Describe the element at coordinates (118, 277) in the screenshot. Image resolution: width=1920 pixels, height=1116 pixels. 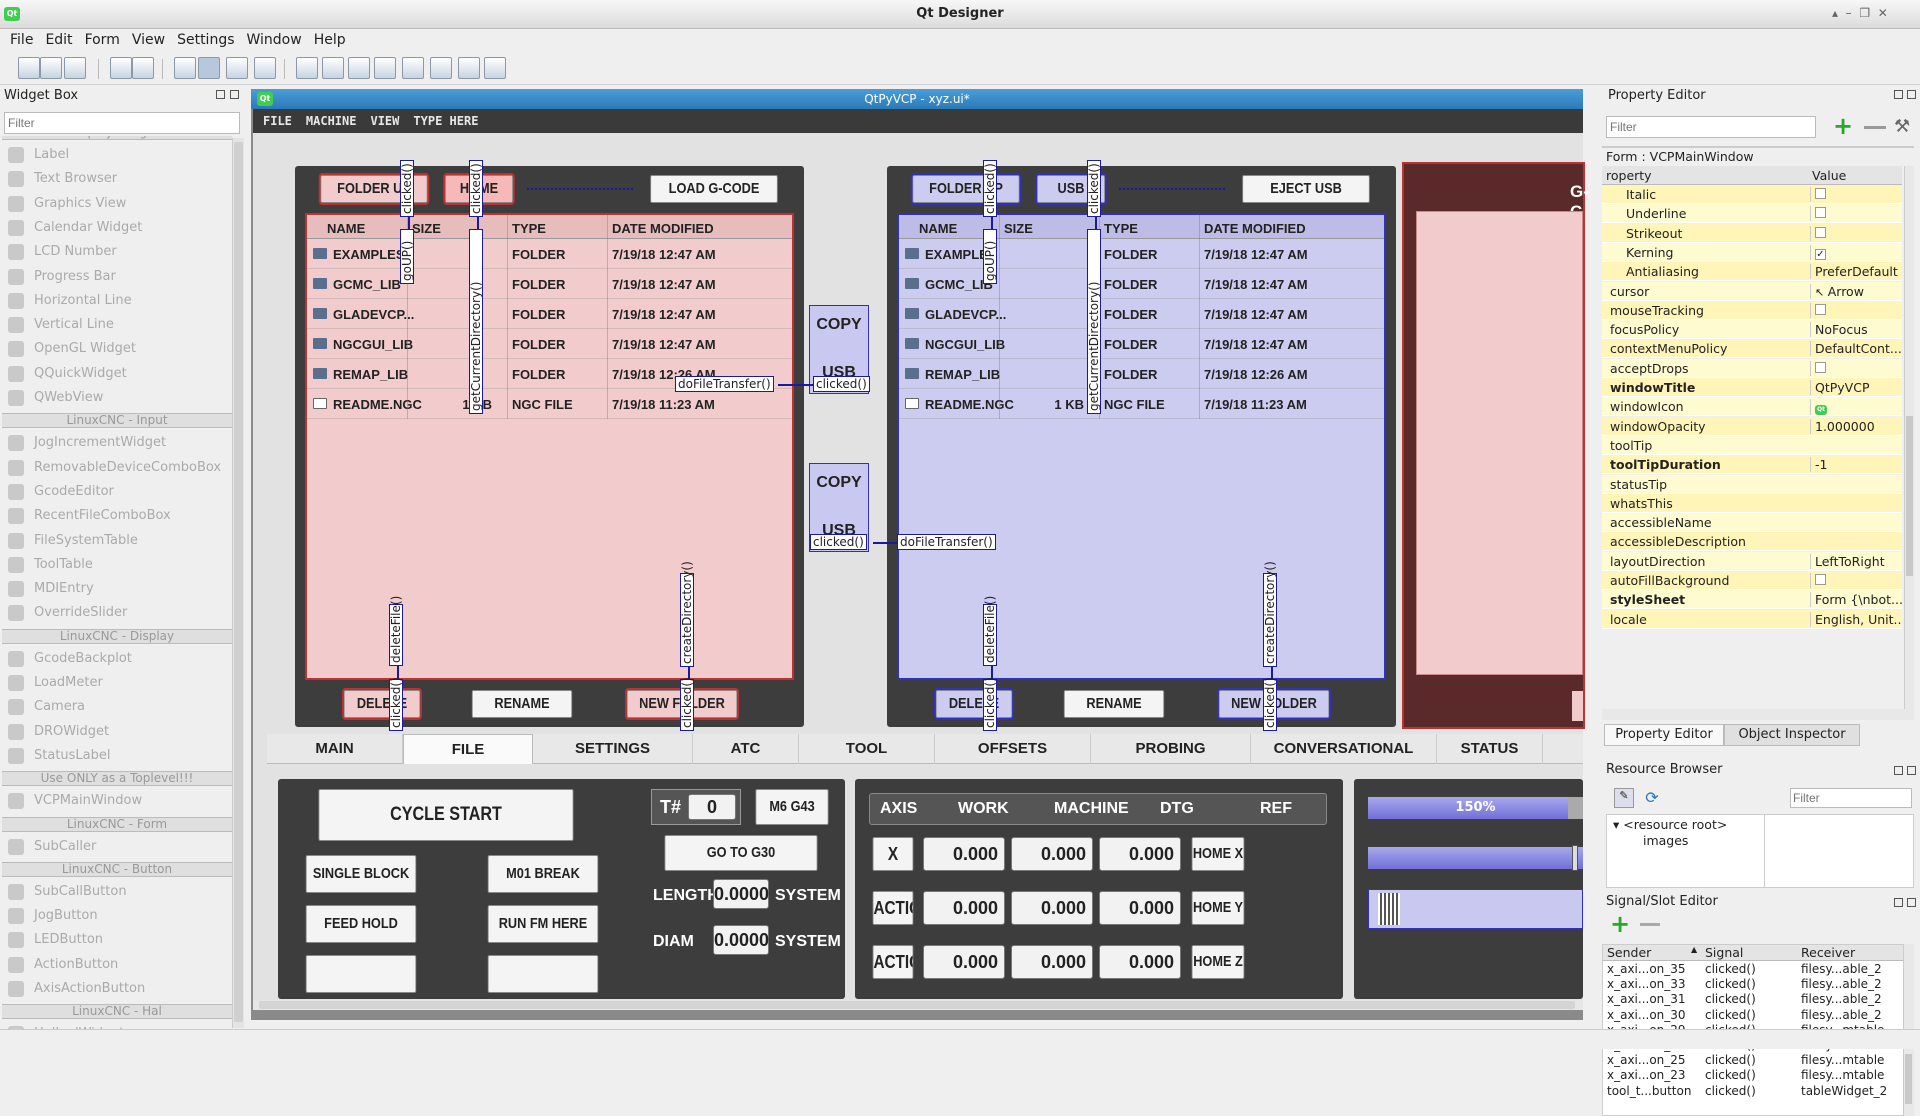
I see `widget-item: Progress Bar` at that location.